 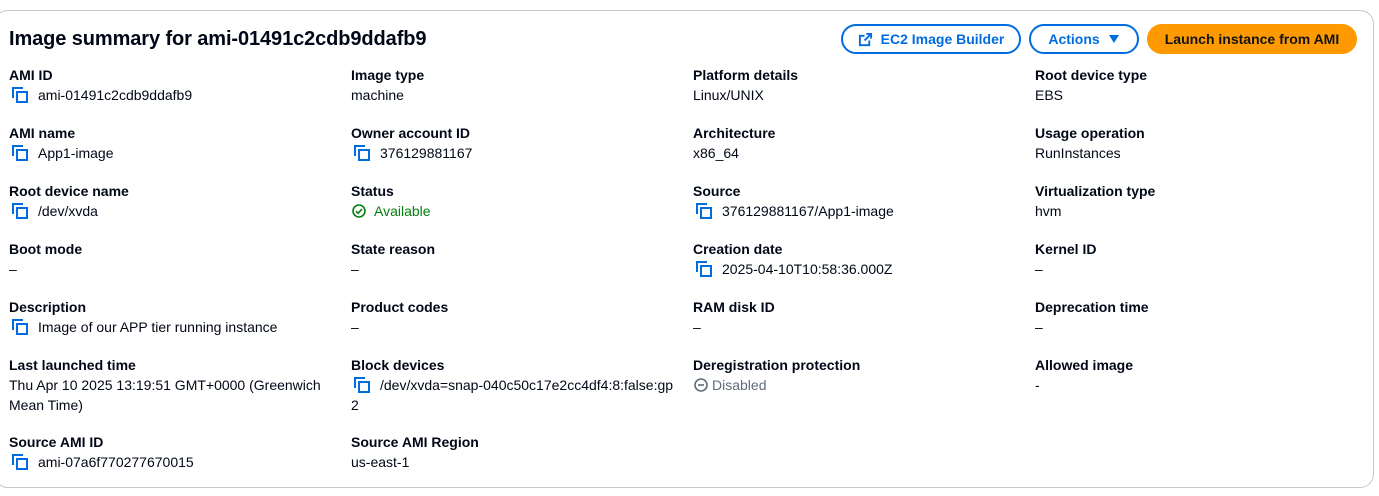 What do you see at coordinates (739, 385) in the screenshot?
I see `field-value: Disabled` at bounding box center [739, 385].